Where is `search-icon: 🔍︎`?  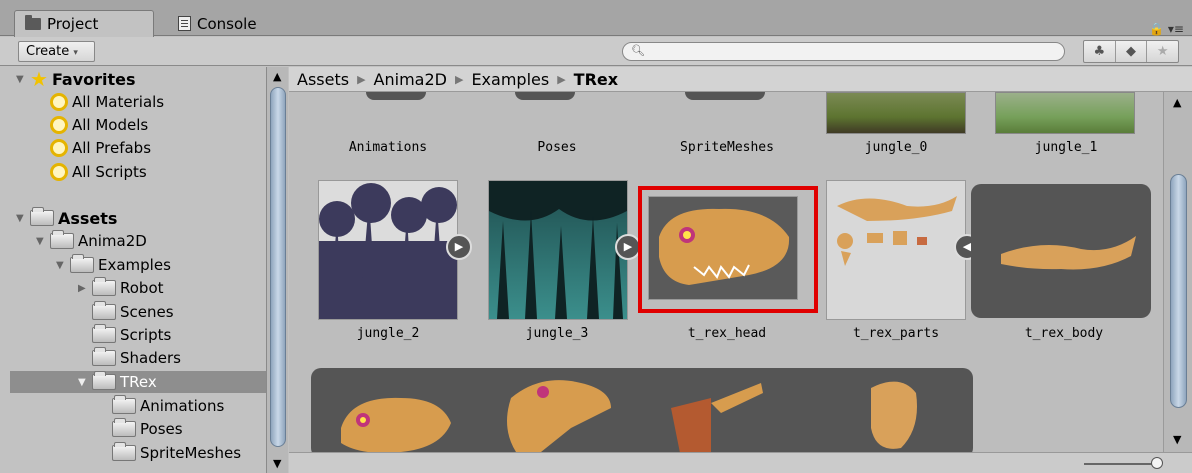 search-icon: 🔍︎ is located at coordinates (638, 50).